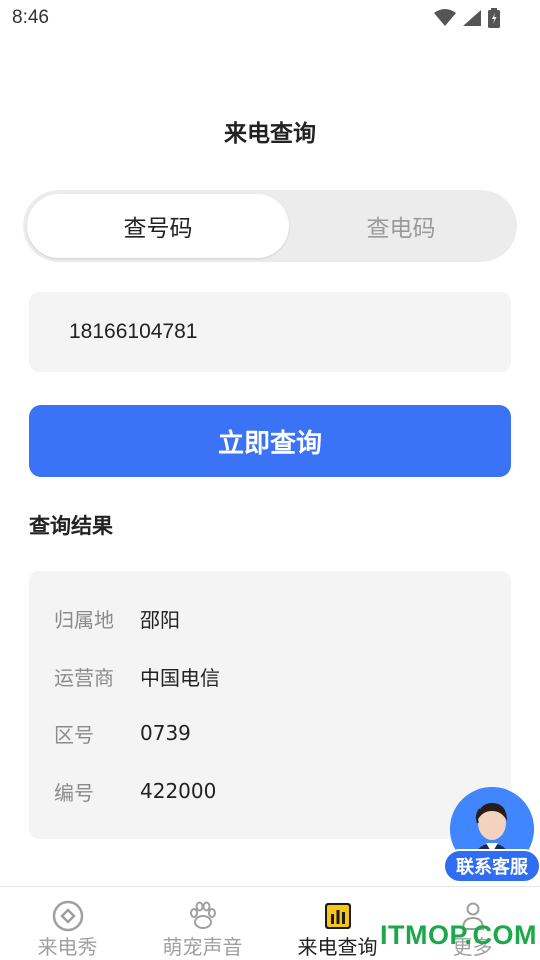 The width and height of the screenshot is (540, 960). I want to click on signal-icon, so click(472, 18).